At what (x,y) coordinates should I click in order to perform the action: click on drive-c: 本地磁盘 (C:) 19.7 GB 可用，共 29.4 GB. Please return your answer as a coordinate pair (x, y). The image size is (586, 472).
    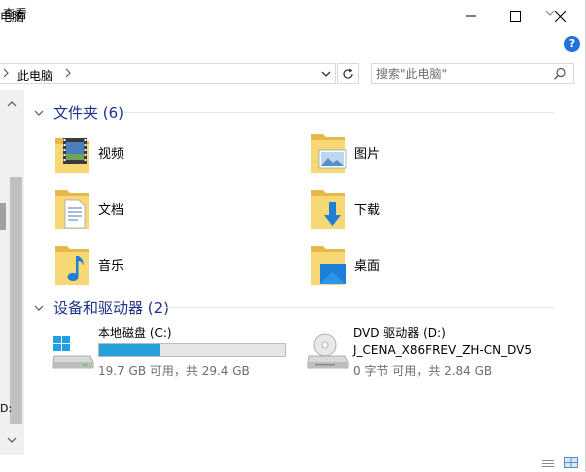
    Looking at the image, I should click on (182, 354).